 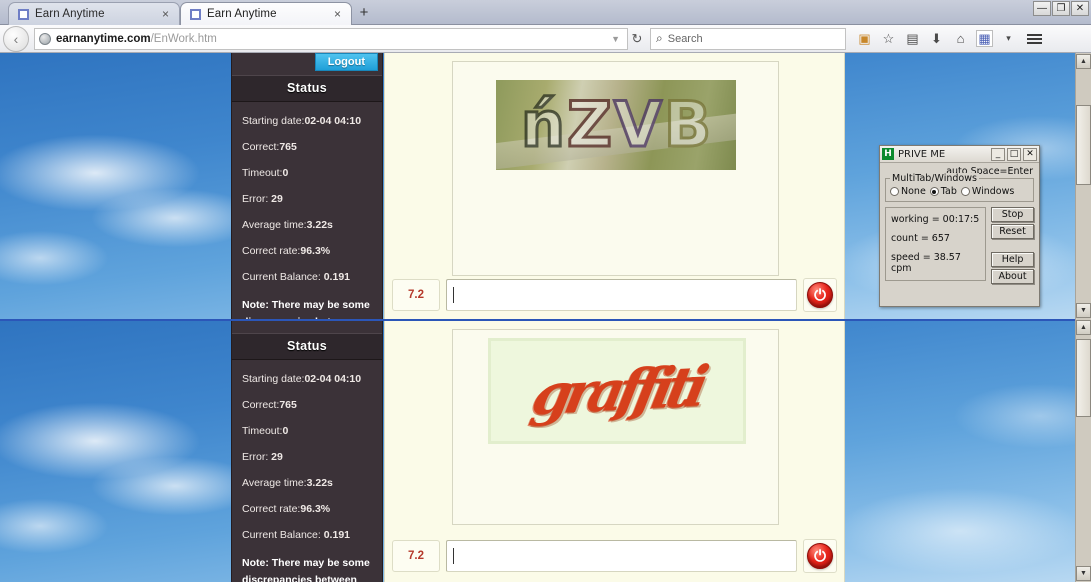 I want to click on prive-button-group-secondary: Help About, so click(x=1012, y=269).